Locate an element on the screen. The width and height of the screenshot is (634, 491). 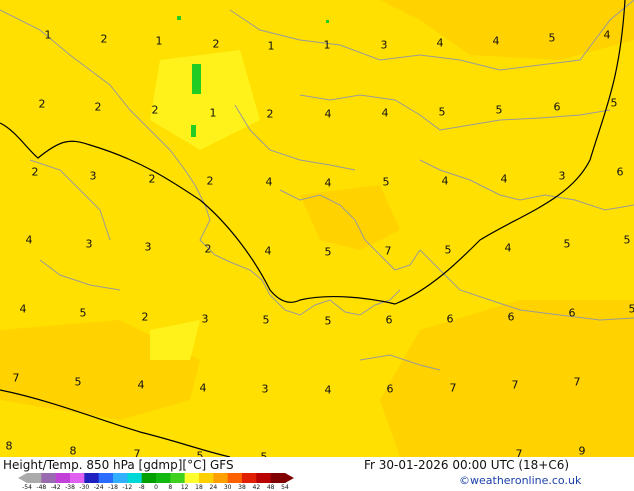
valid-time: Fr 30-01-2026 00:00 UTC (18+C6) is located at coordinates (466, 465).